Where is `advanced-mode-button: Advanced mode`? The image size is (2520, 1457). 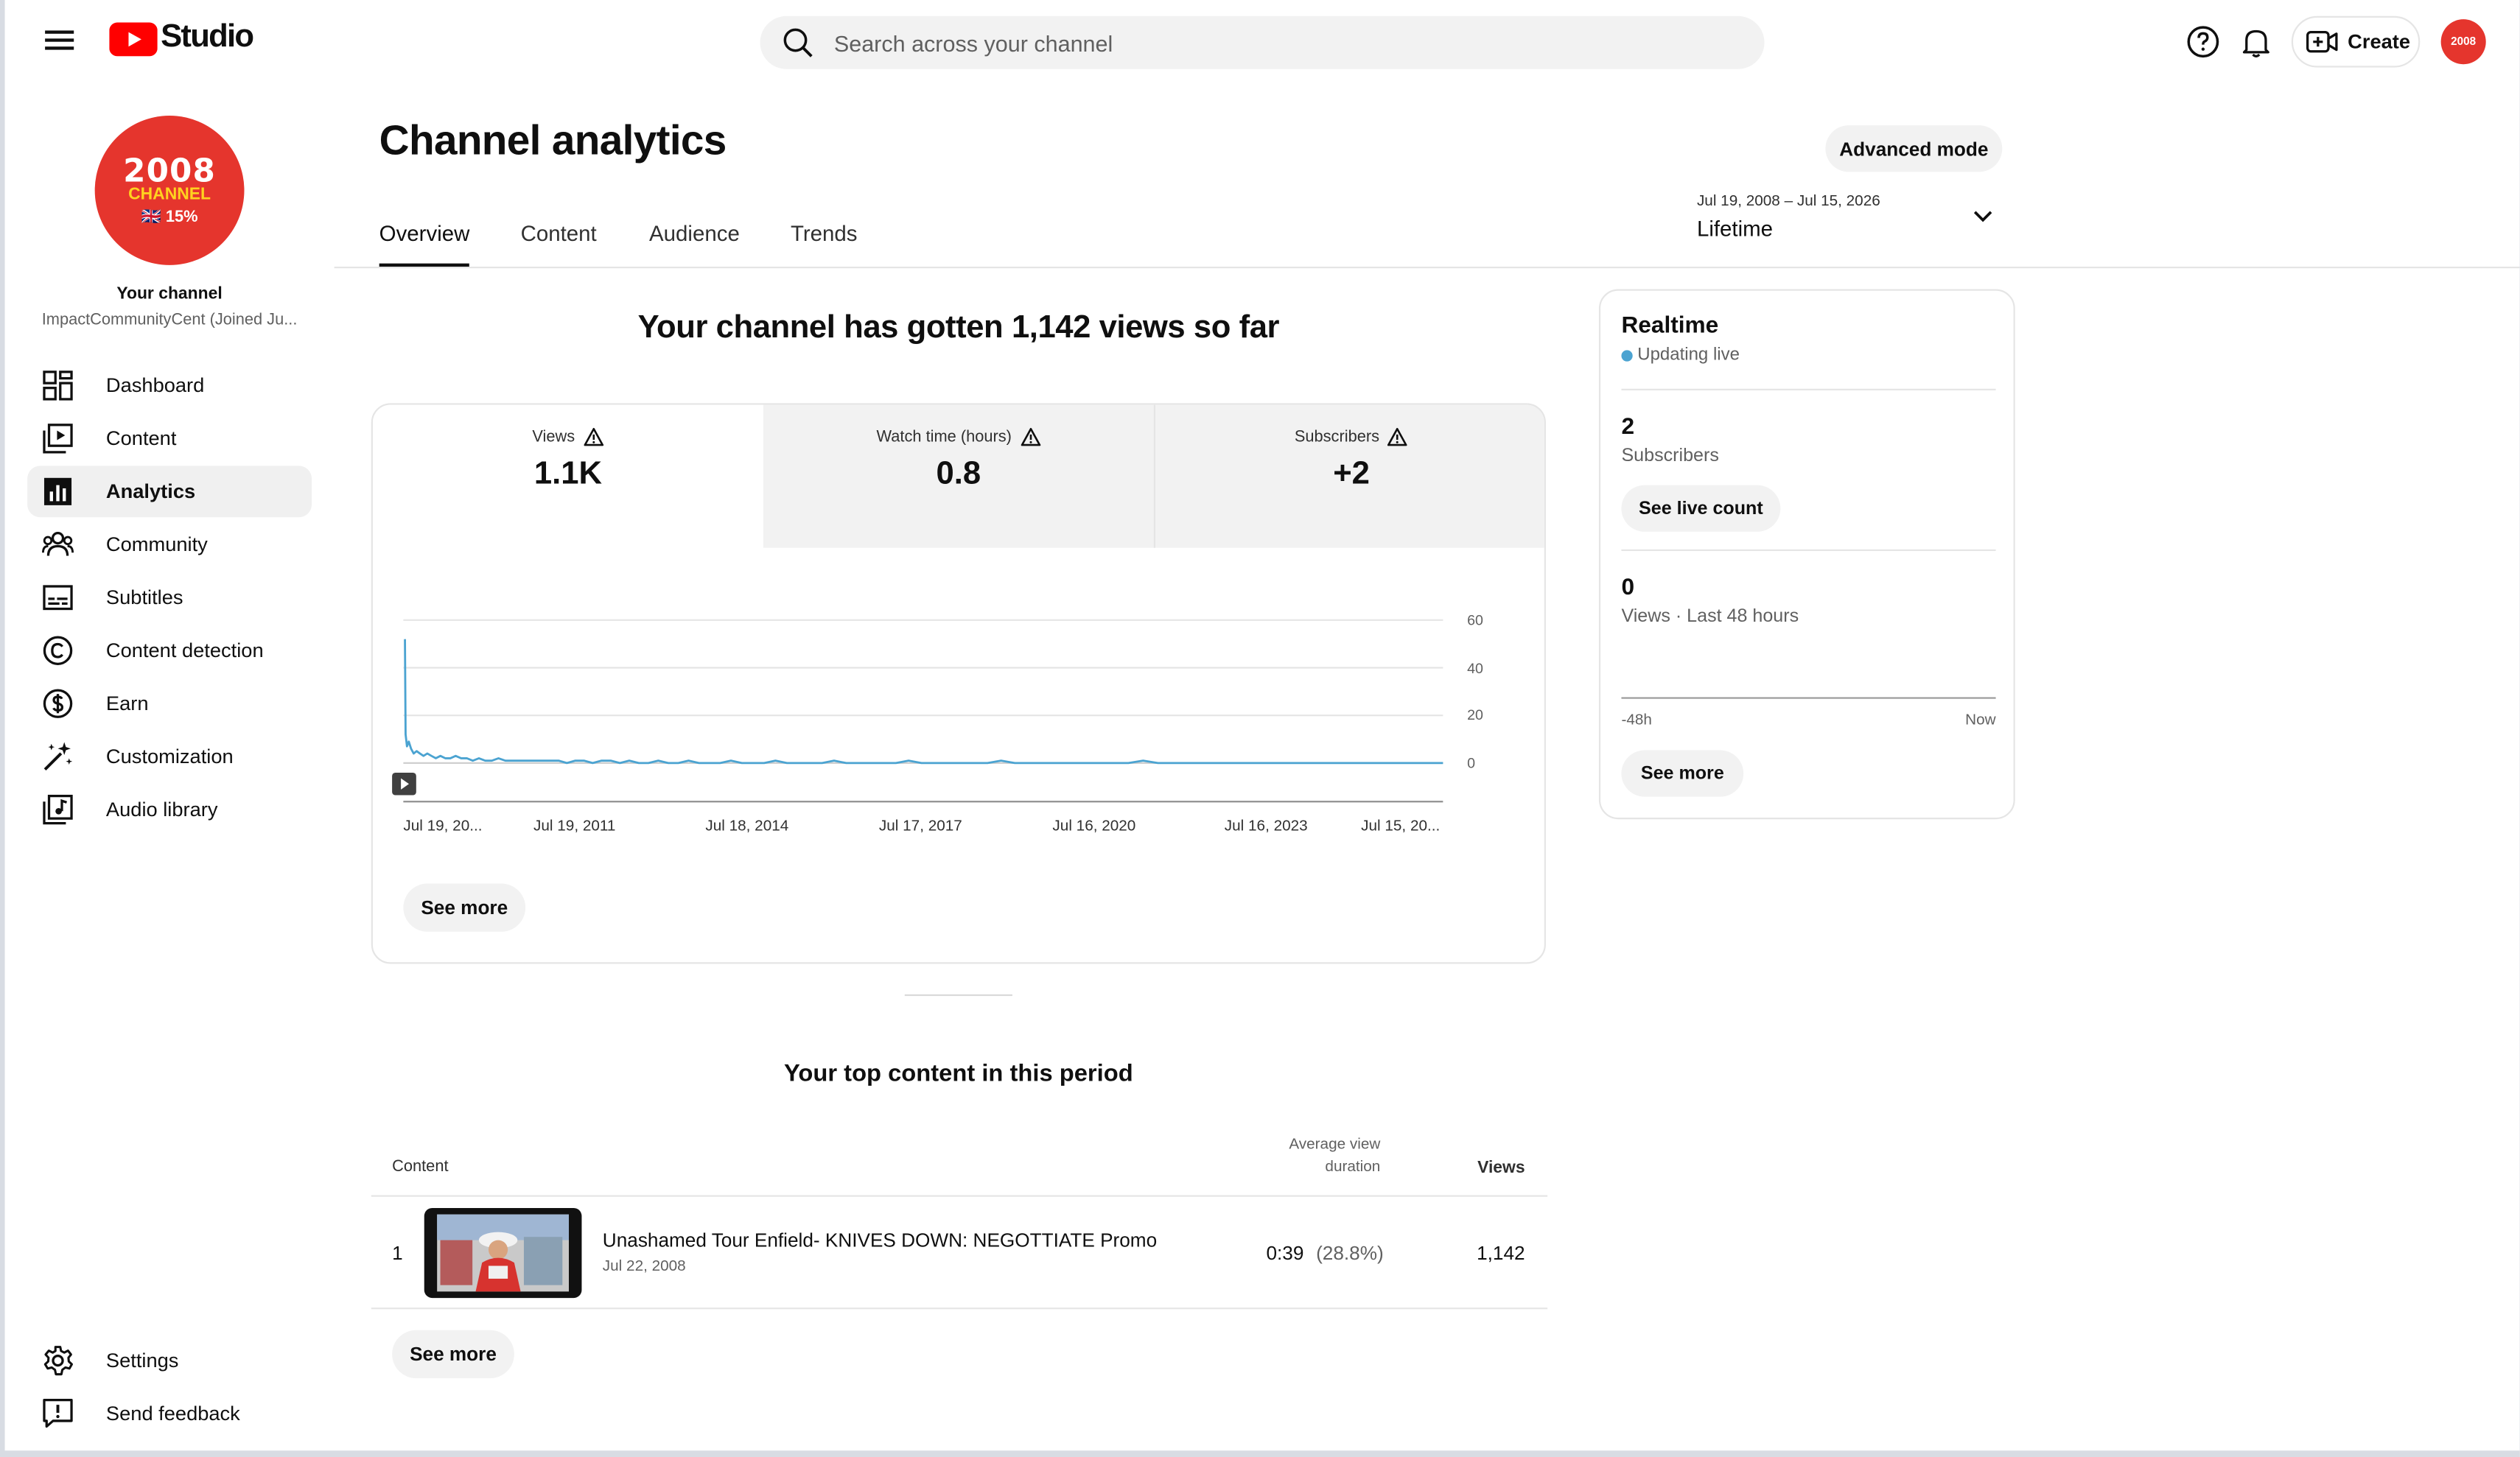
advanced-mode-button: Advanced mode is located at coordinates (1914, 148).